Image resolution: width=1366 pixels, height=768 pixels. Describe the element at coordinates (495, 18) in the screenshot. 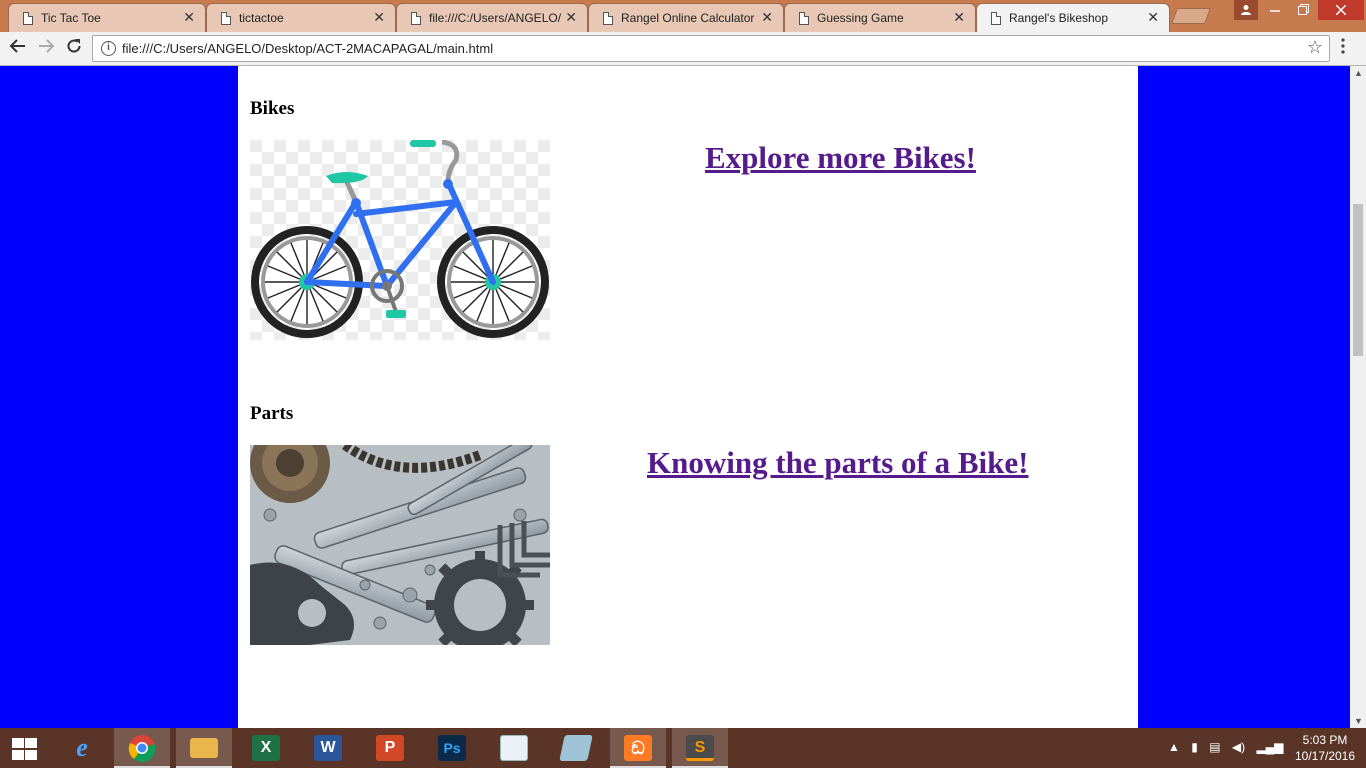

I see `tab-title: file:///C:/Users/ANGELO/` at that location.